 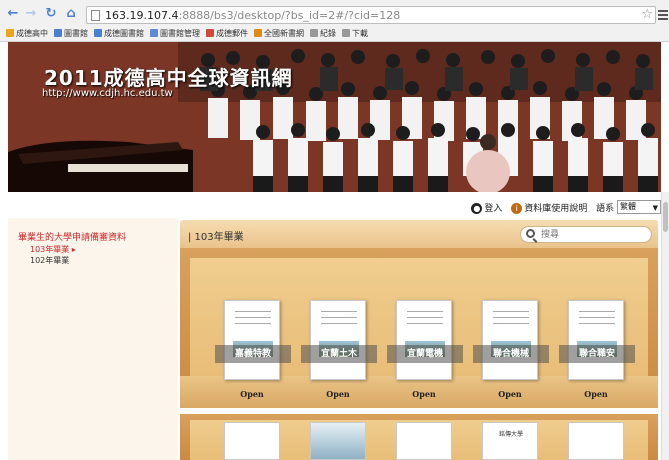 What do you see at coordinates (511, 354) in the screenshot?
I see `book-title: 聯合機械` at bounding box center [511, 354].